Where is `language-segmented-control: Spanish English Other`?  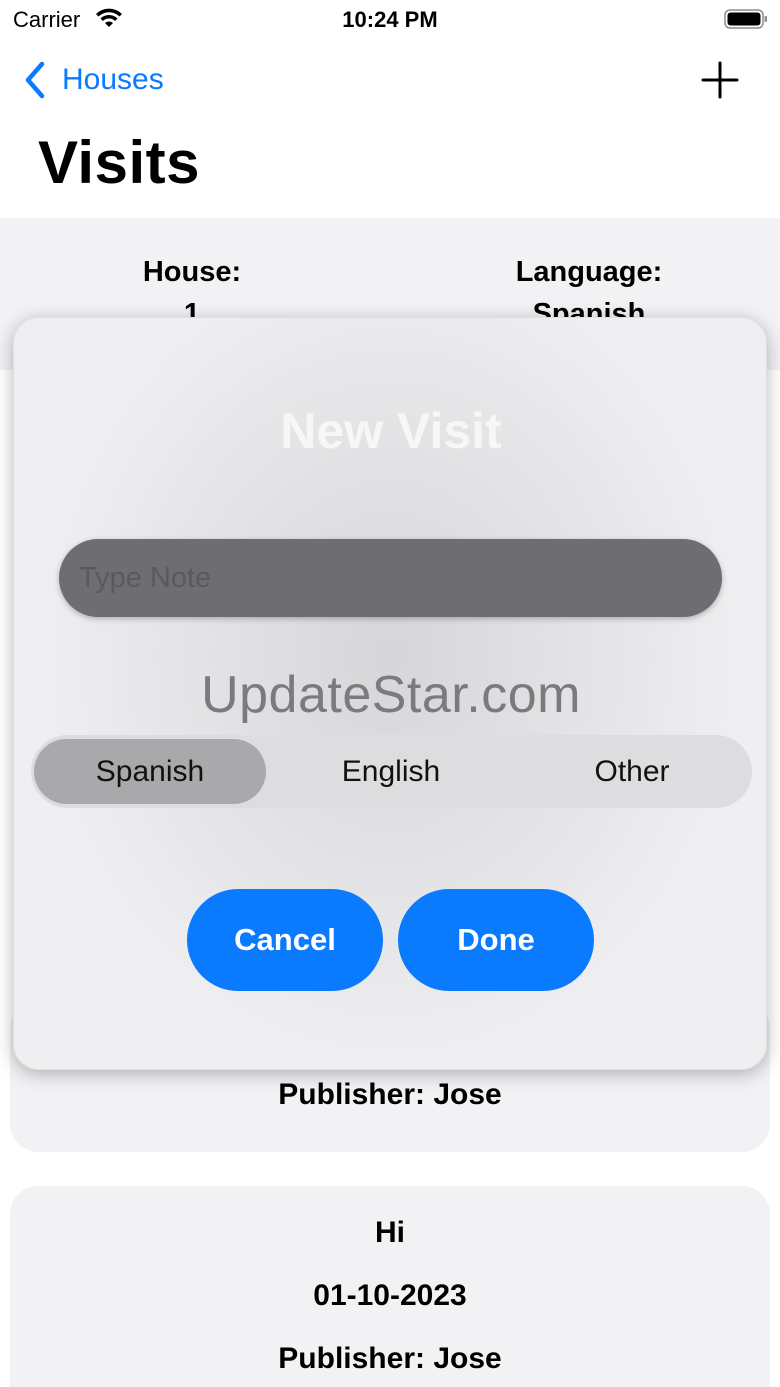 language-segmented-control: Spanish English Other is located at coordinates (391, 771).